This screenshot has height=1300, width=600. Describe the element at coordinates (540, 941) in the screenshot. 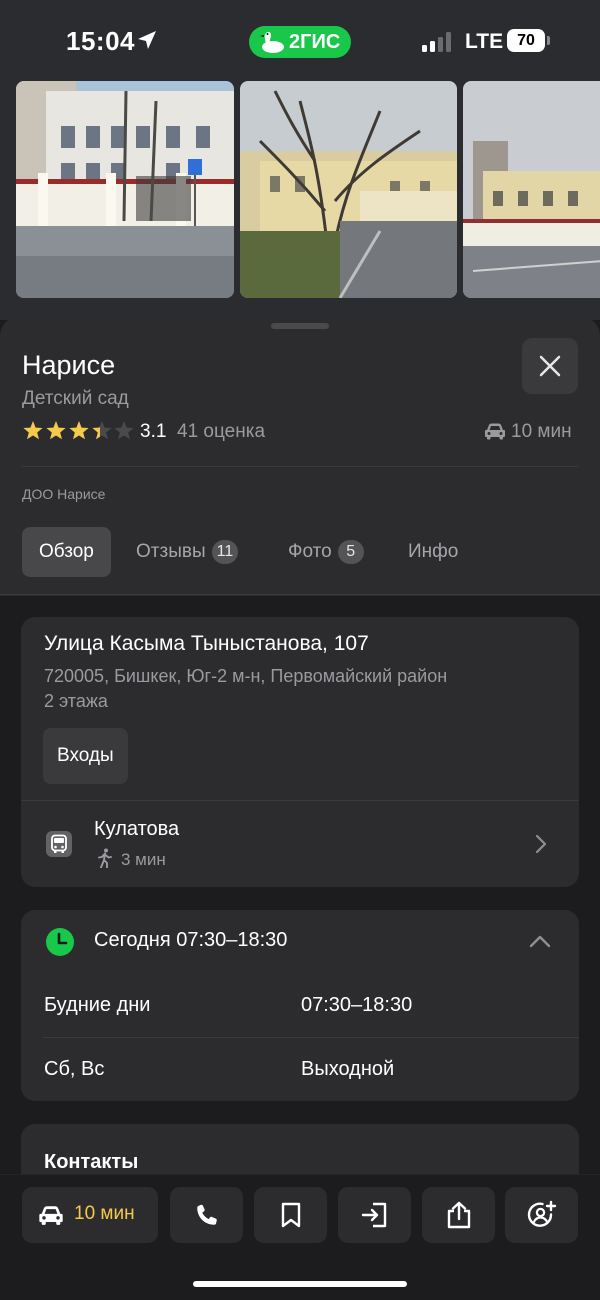

I see `chevron-up-icon` at that location.